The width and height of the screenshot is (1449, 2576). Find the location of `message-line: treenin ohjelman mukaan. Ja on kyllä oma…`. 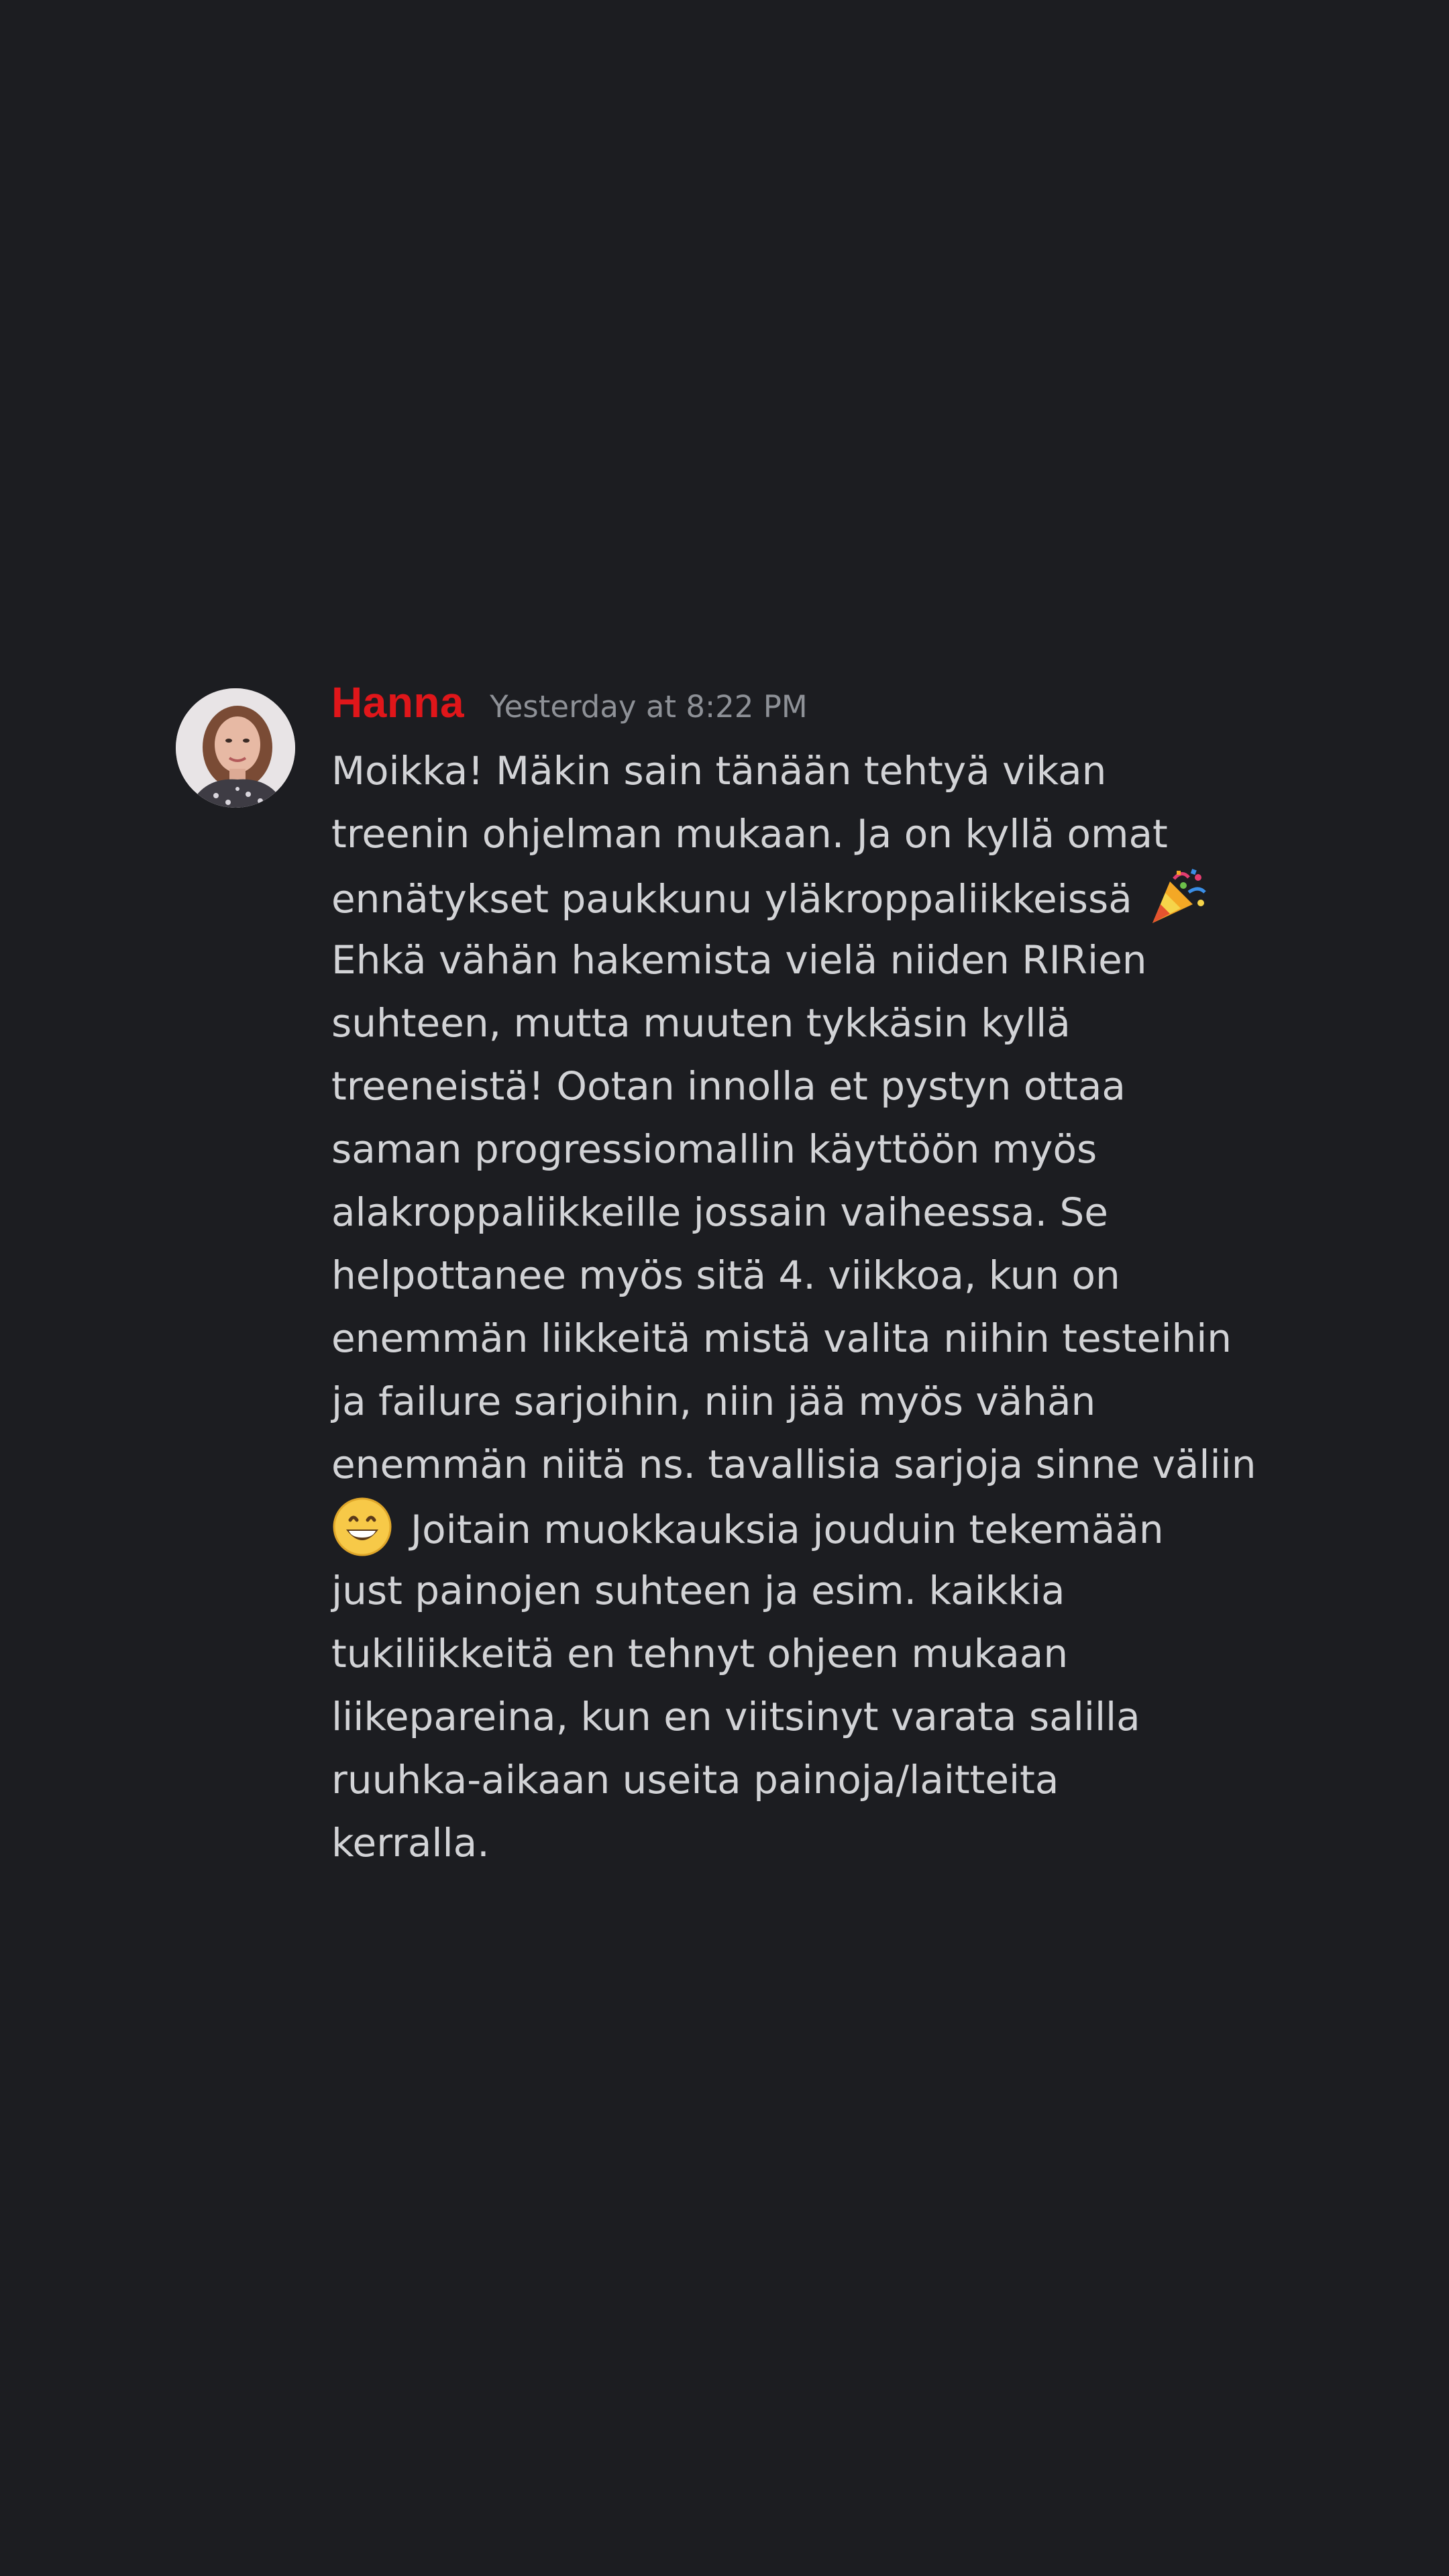

message-line: treenin ohjelman mukaan. Ja on kyllä oma… is located at coordinates (821, 833).